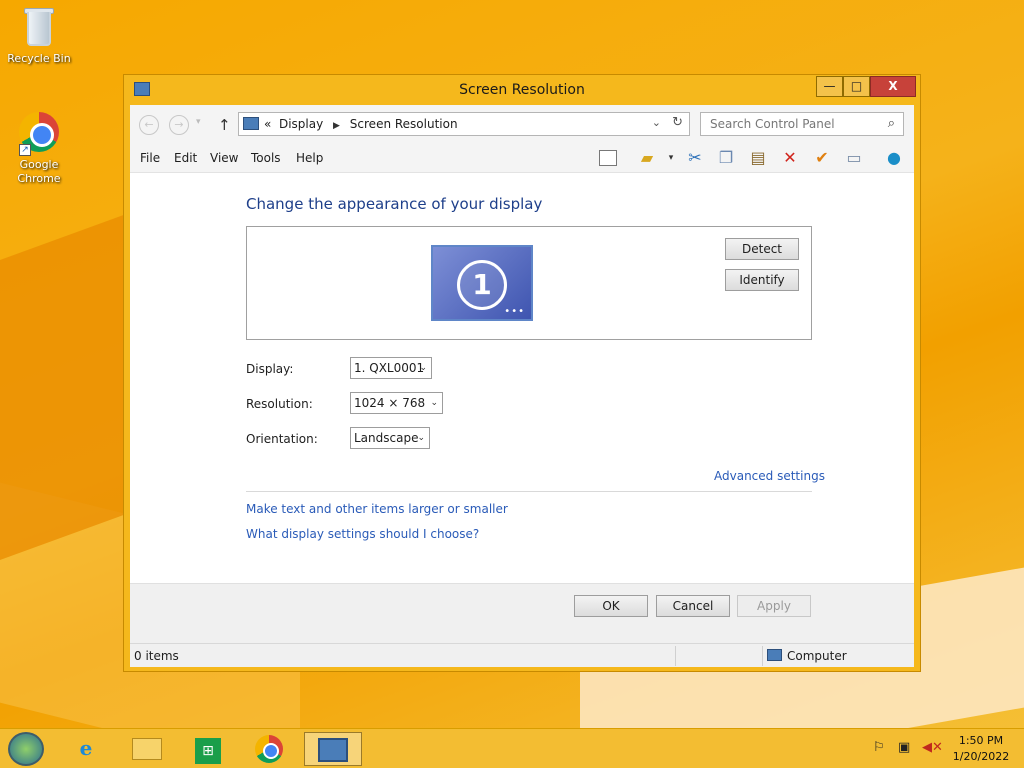  I want to click on monitor-number: 1, so click(482, 285).